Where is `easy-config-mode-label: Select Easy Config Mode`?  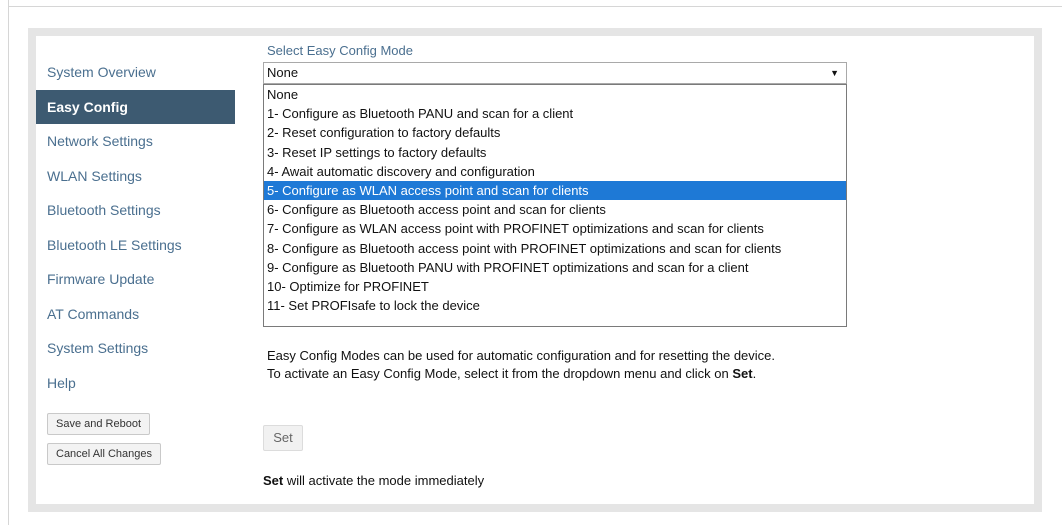 easy-config-mode-label: Select Easy Config Mode is located at coordinates (340, 50).